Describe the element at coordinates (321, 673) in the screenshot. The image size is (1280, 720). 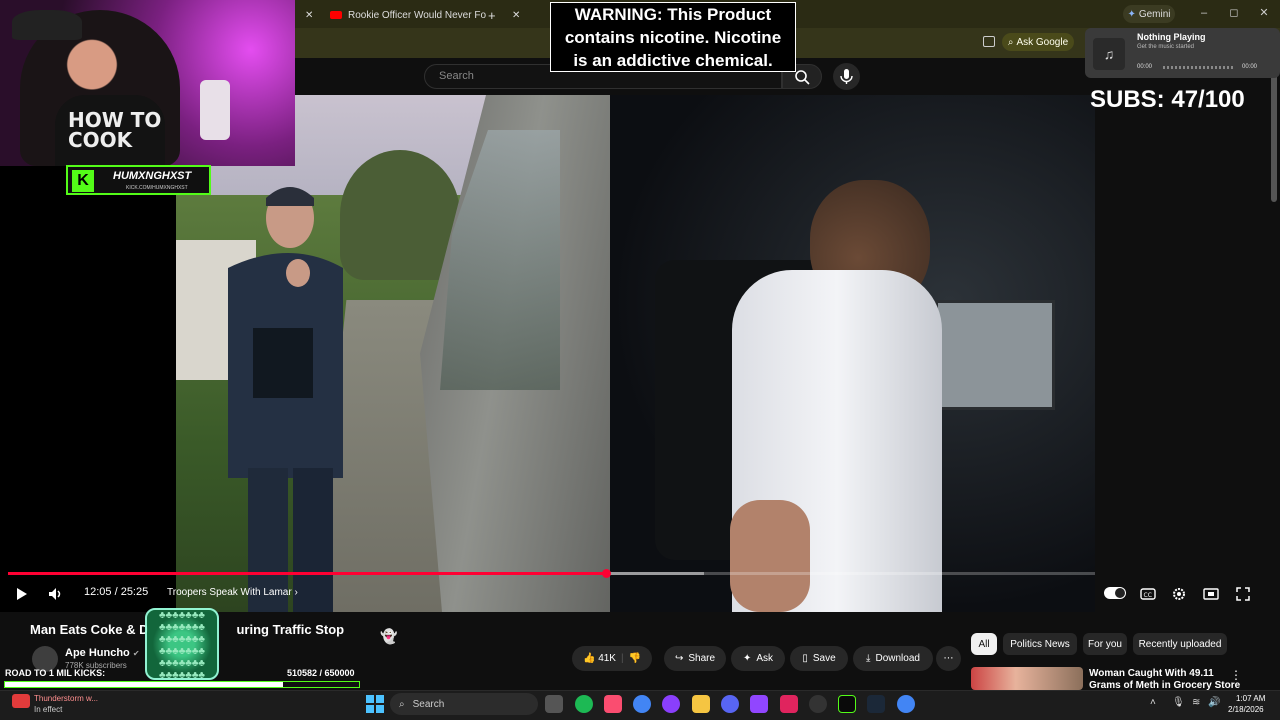
I see `road-goal-count: 510582 / 650000` at that location.